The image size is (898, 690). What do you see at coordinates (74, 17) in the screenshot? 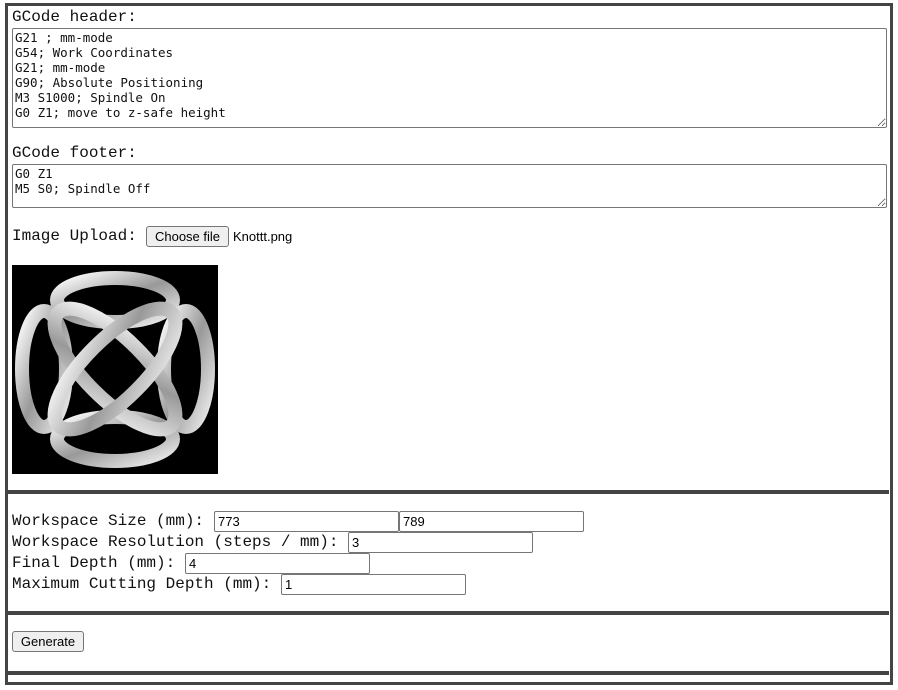
I see `gcode-header-label: GCode header:` at bounding box center [74, 17].